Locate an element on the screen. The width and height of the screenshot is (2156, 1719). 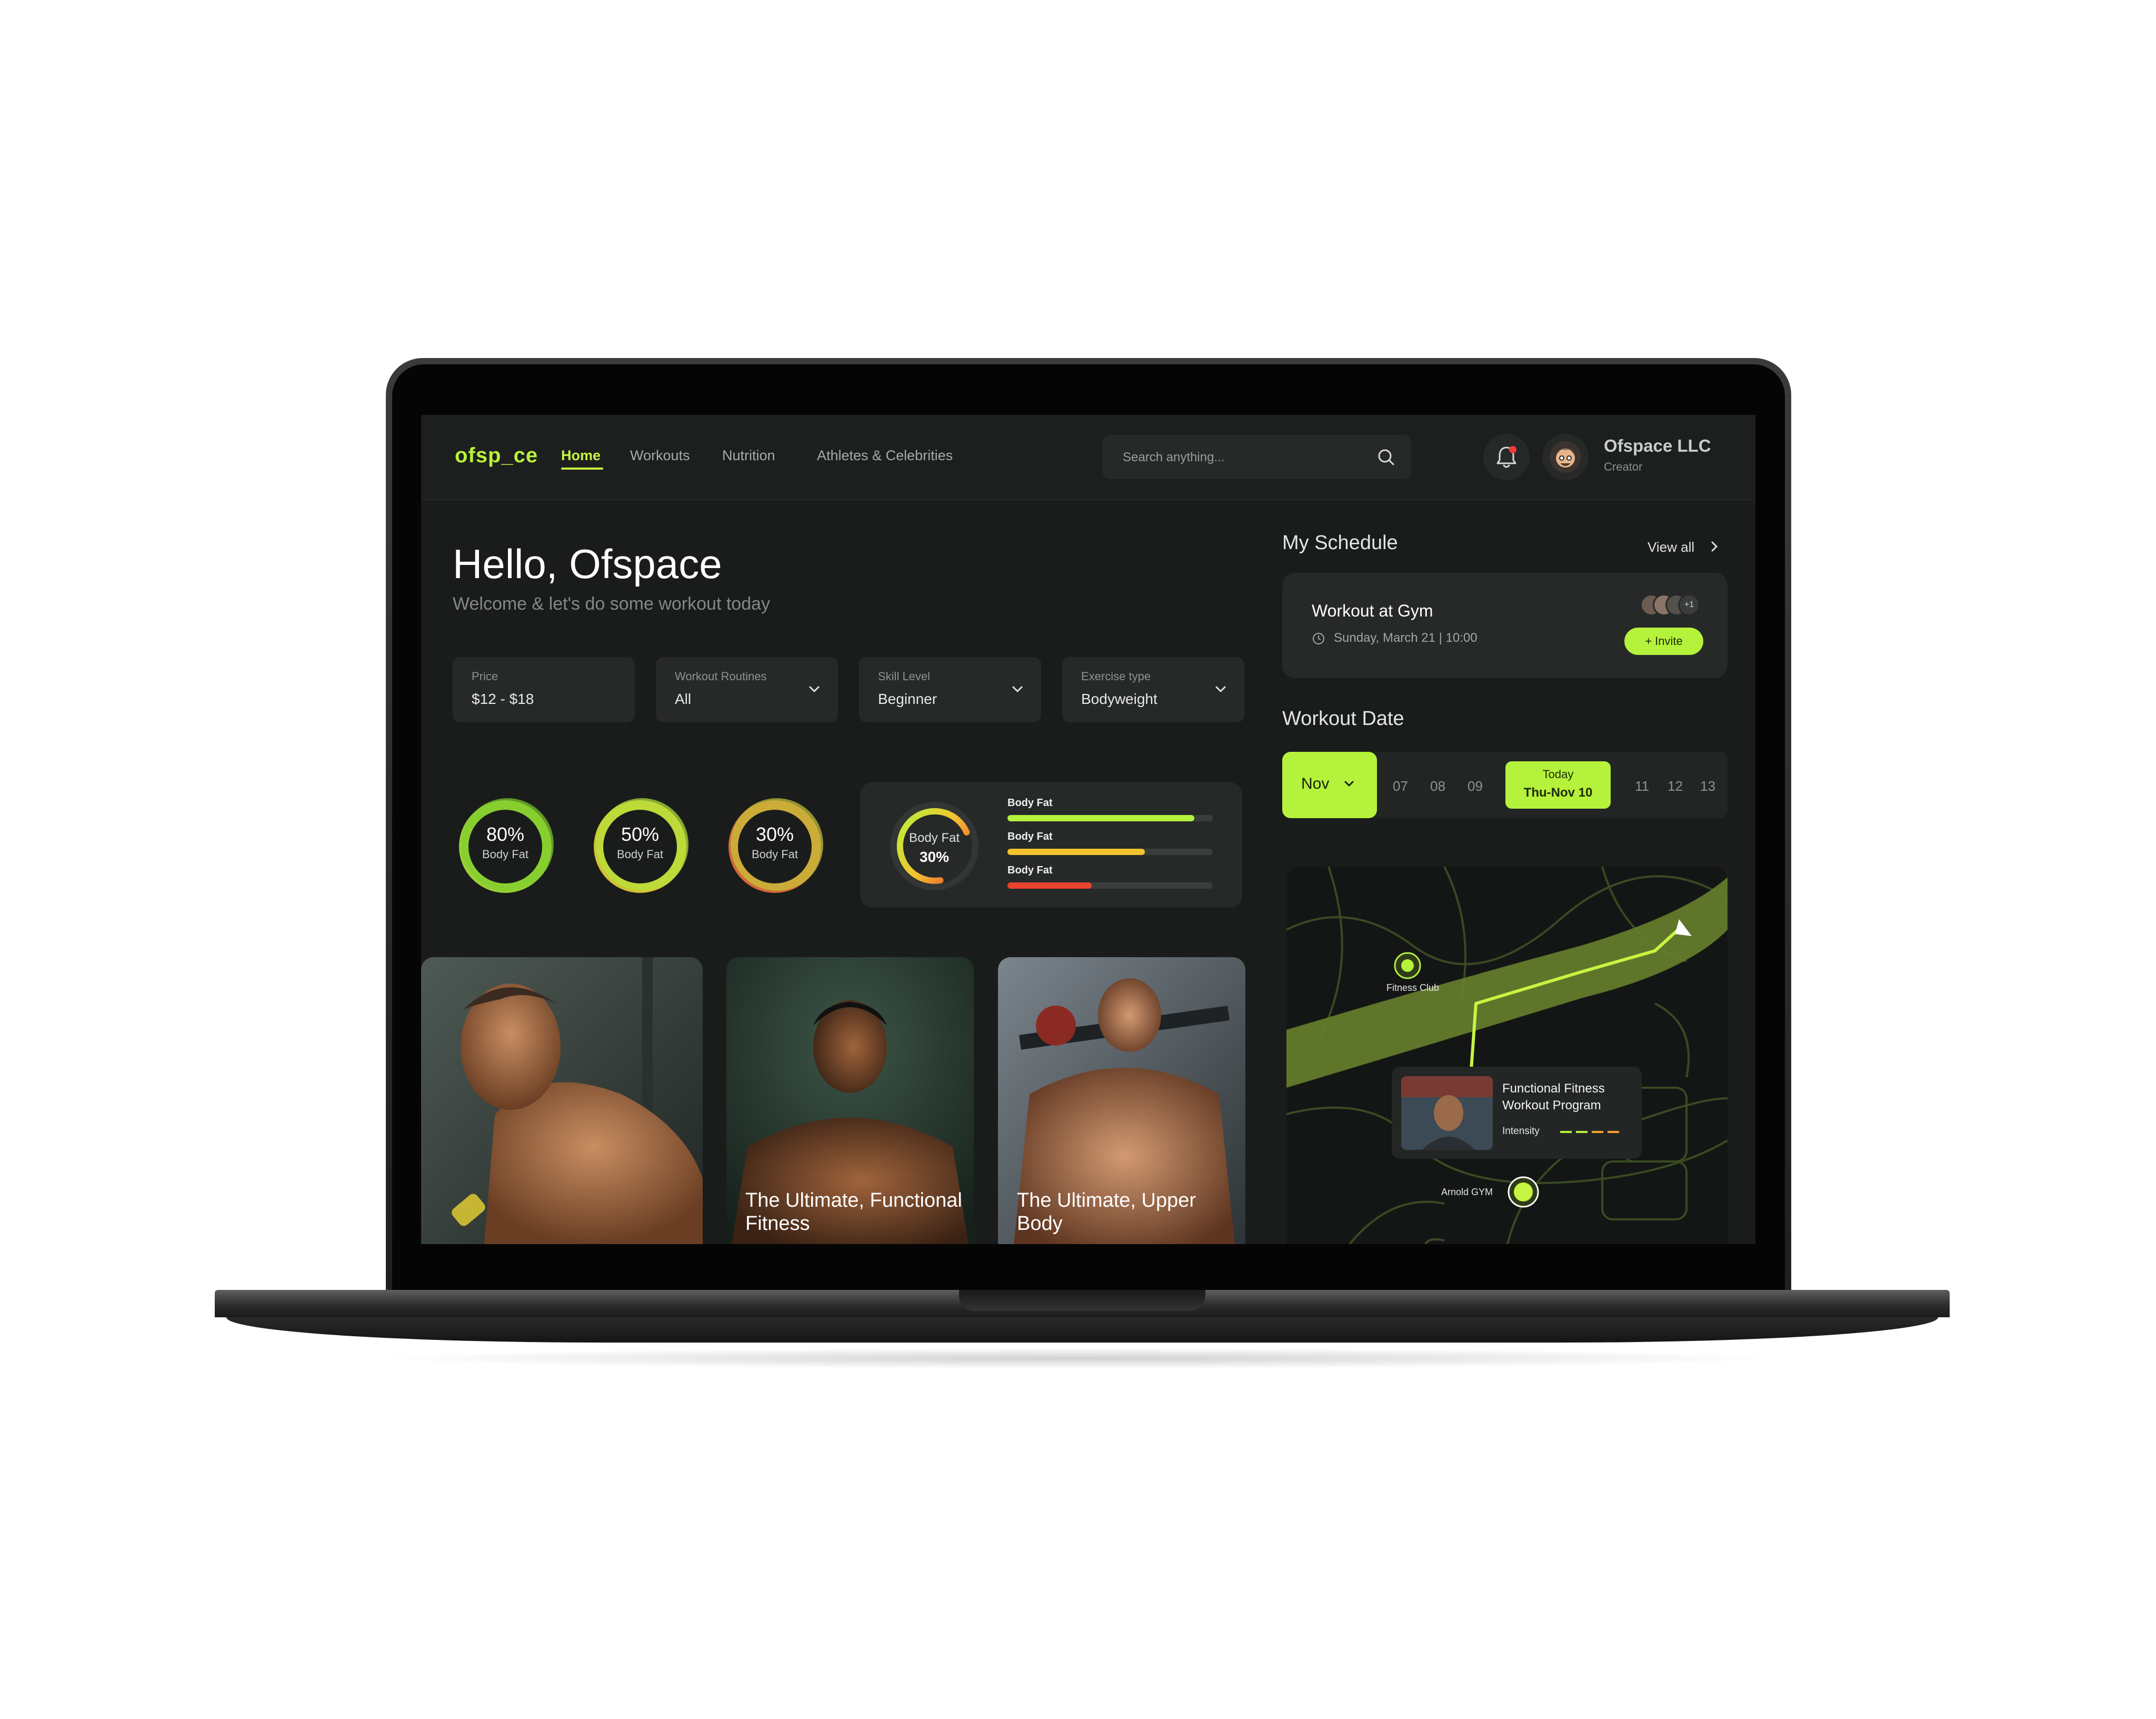
avatar is located at coordinates (1565, 457).